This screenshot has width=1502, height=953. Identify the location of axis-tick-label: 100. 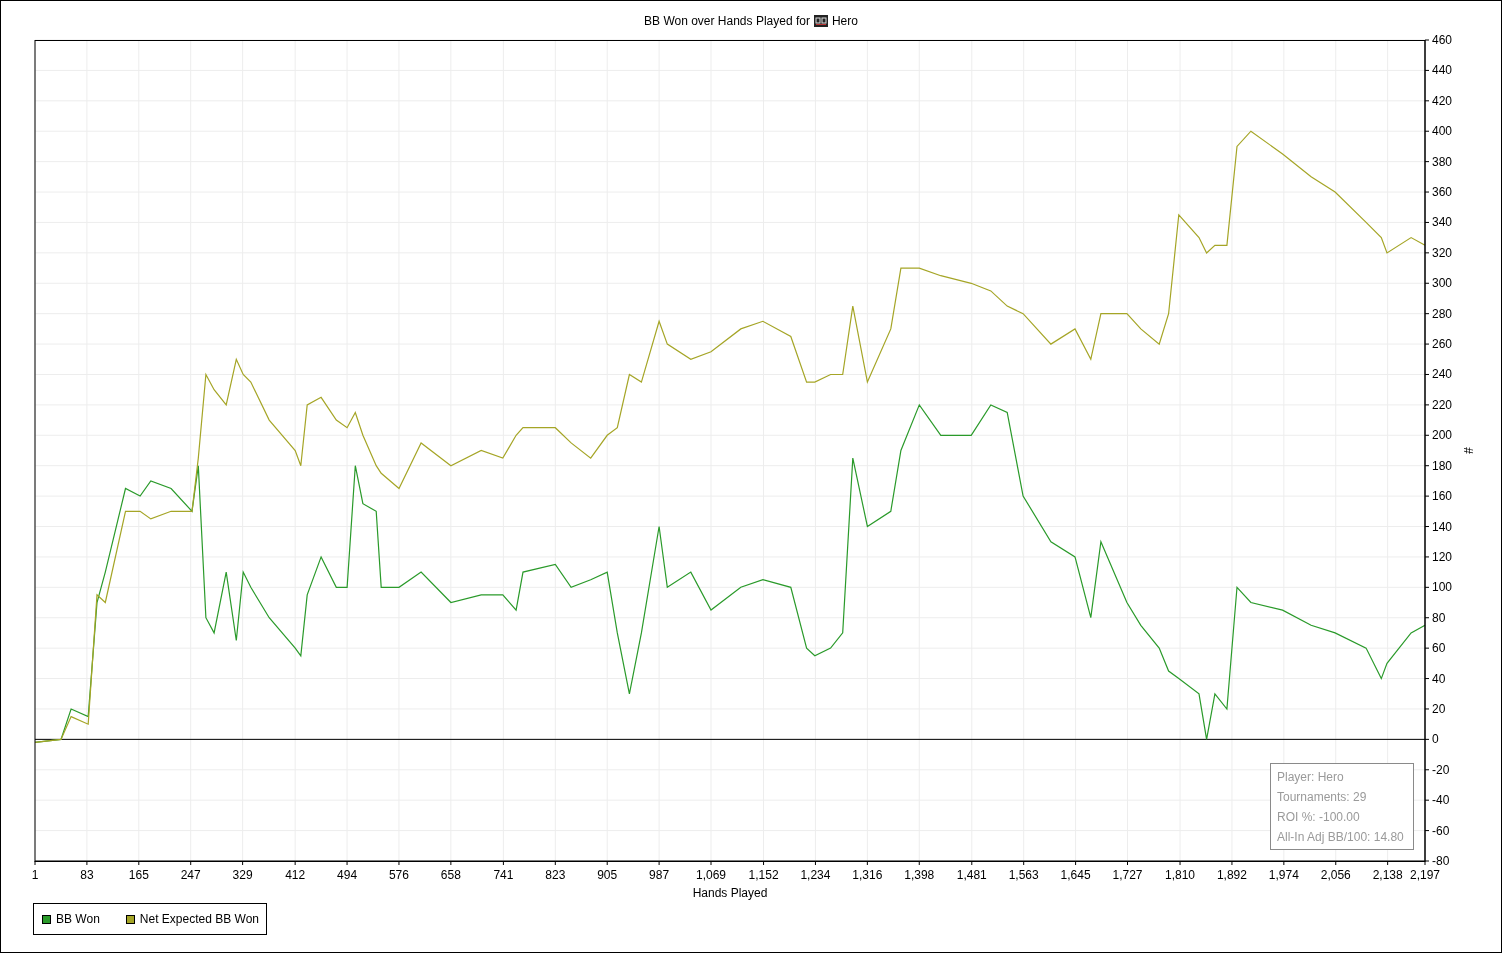
(1442, 587).